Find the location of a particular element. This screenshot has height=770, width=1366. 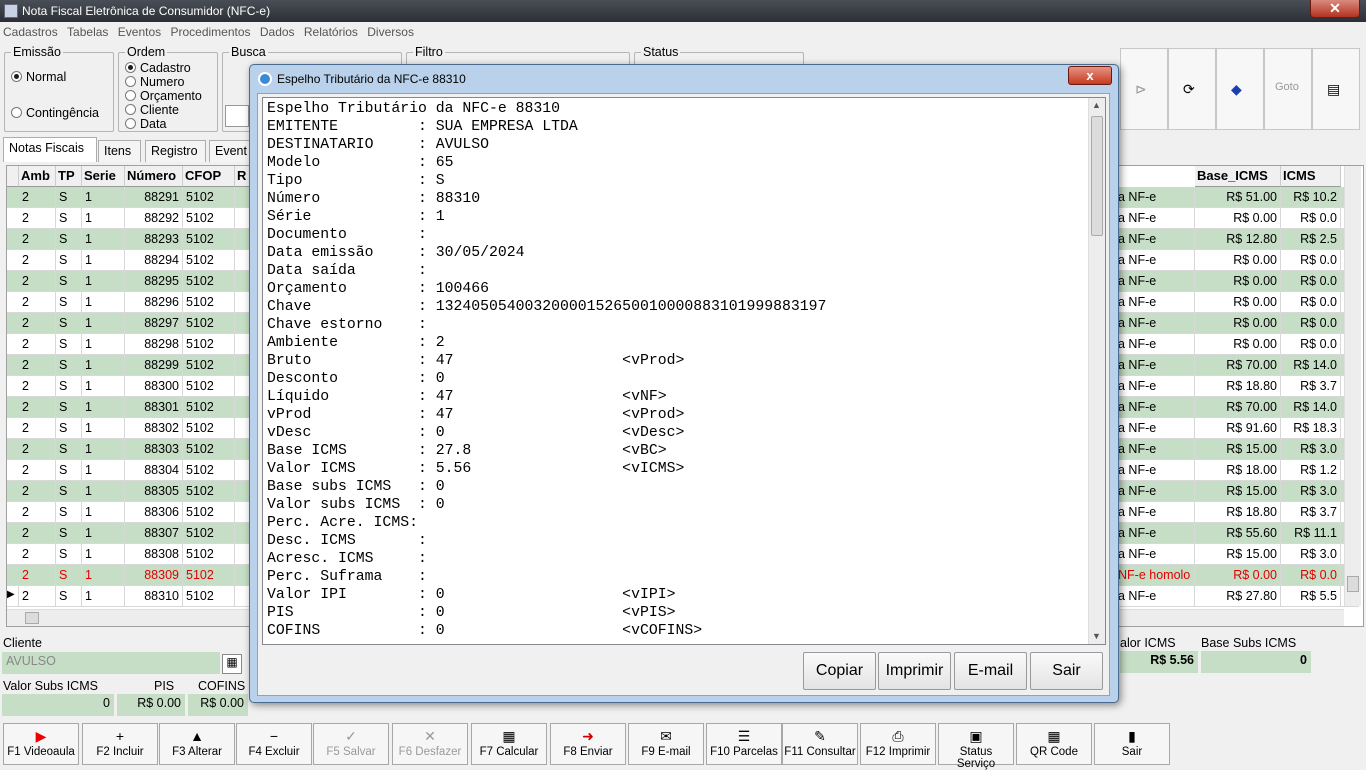

emissao-normal-radio: Normal is located at coordinates (38, 77).